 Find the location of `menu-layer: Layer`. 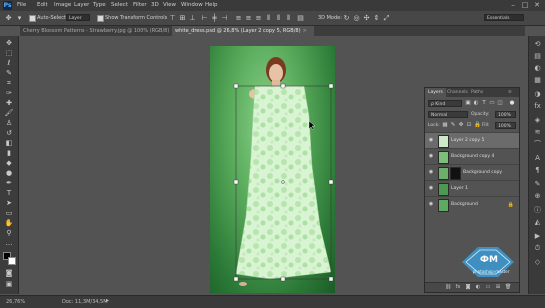

menu-layer: Layer is located at coordinates (81, 5).